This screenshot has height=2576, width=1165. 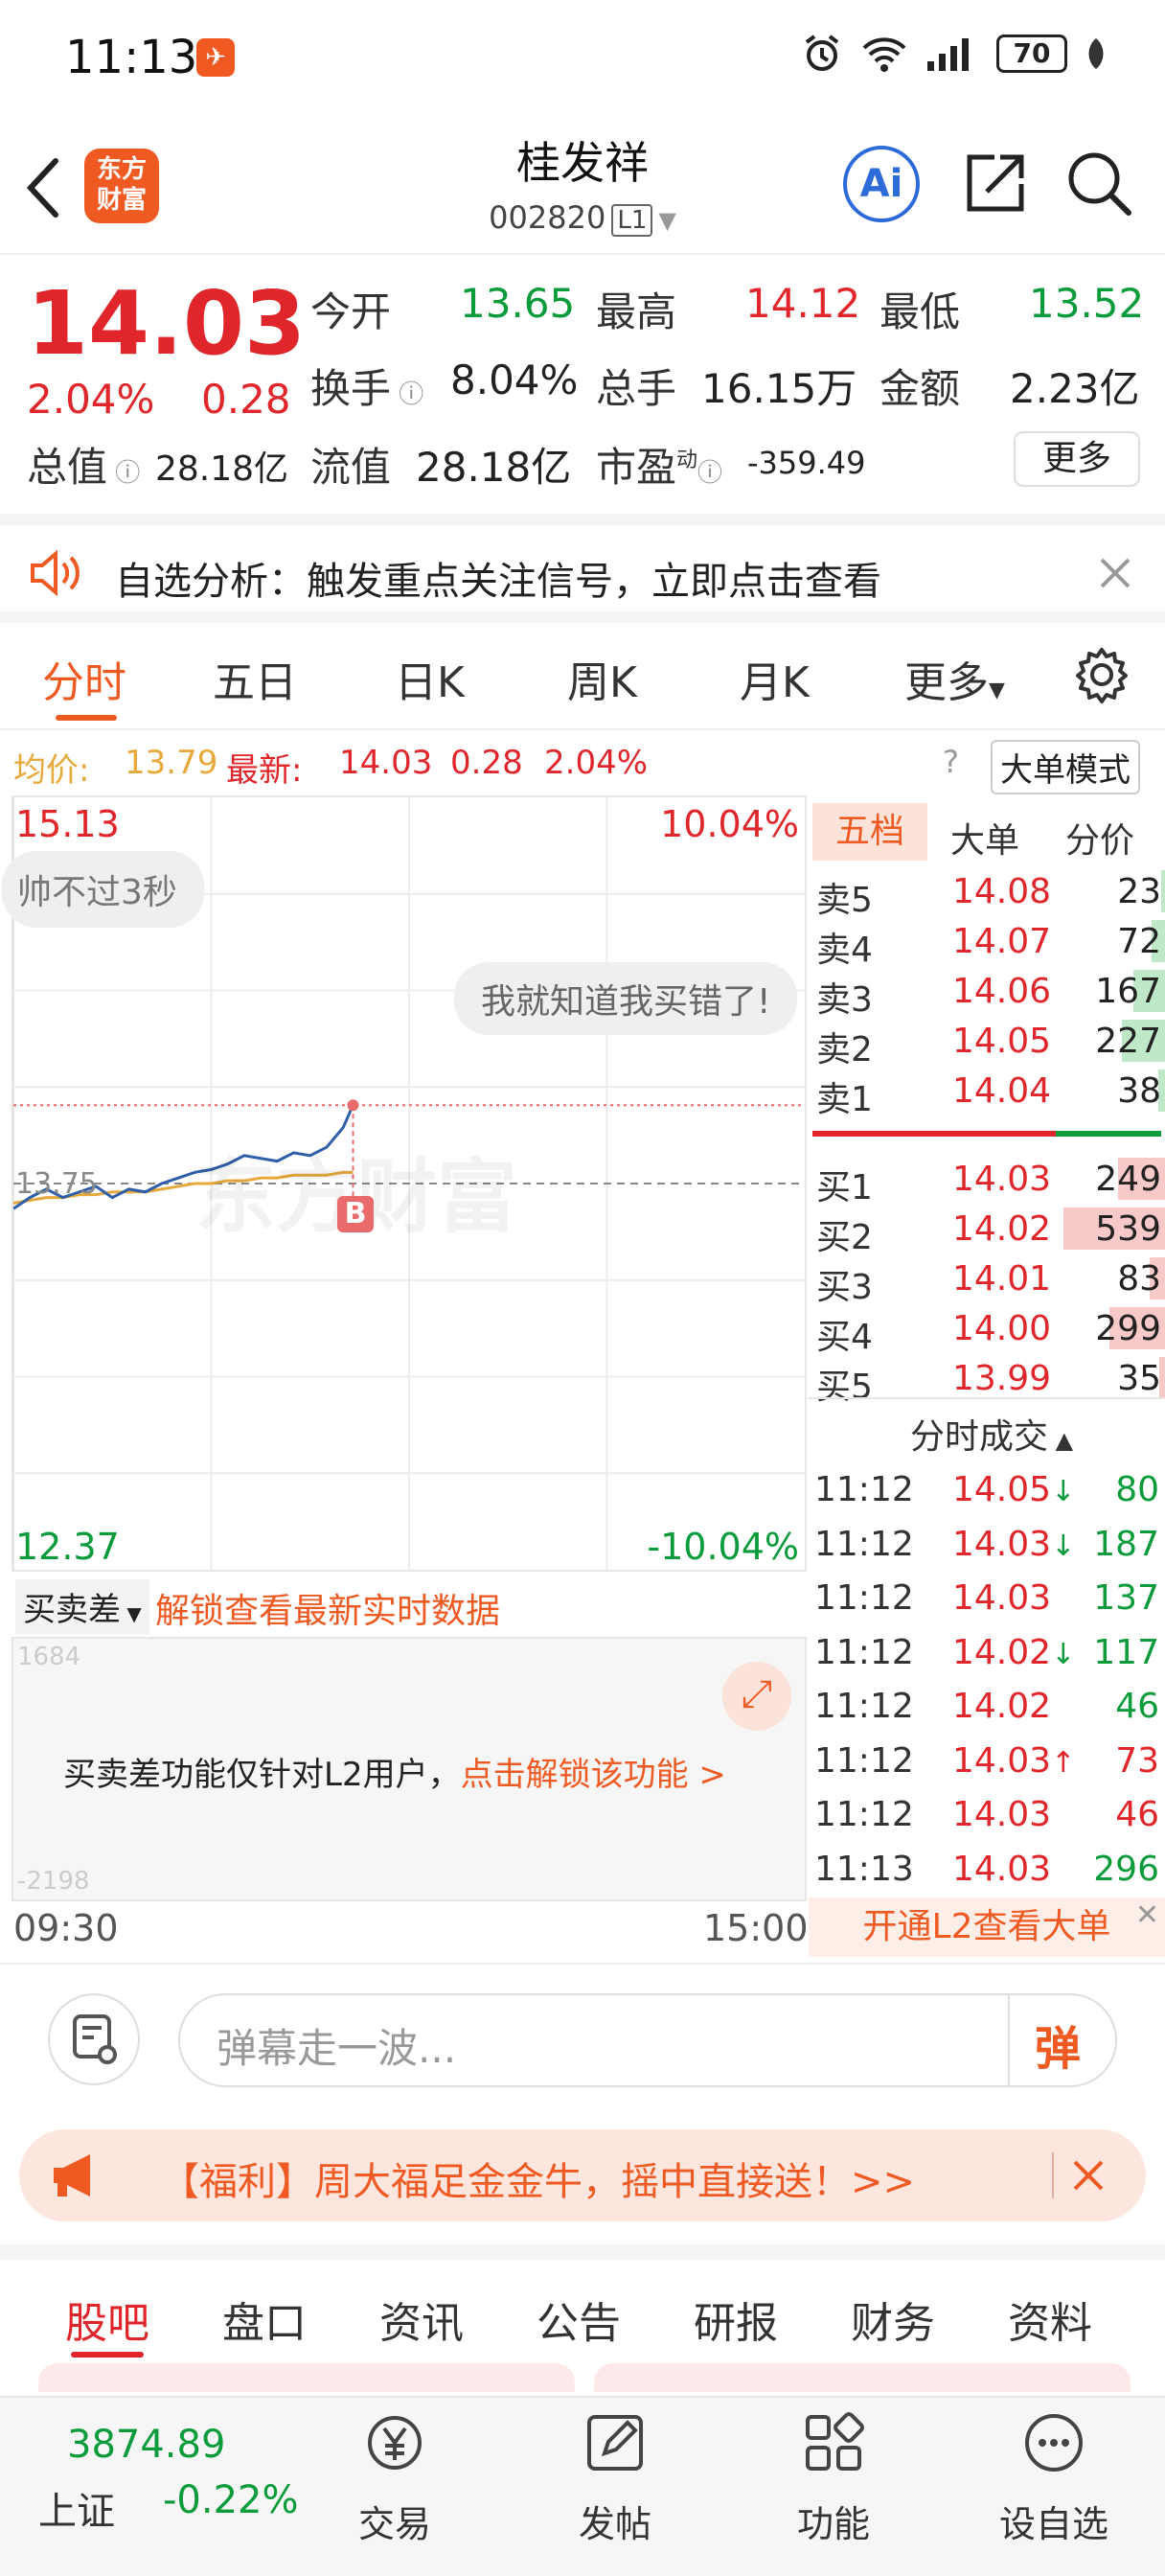 I want to click on bid-price: 14.02, so click(x=1002, y=1229).